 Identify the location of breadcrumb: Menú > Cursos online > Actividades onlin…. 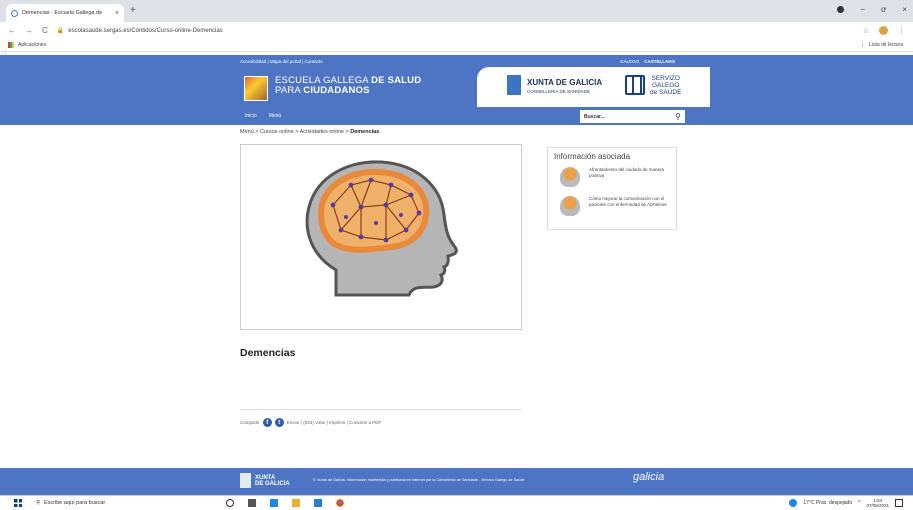
(309, 132).